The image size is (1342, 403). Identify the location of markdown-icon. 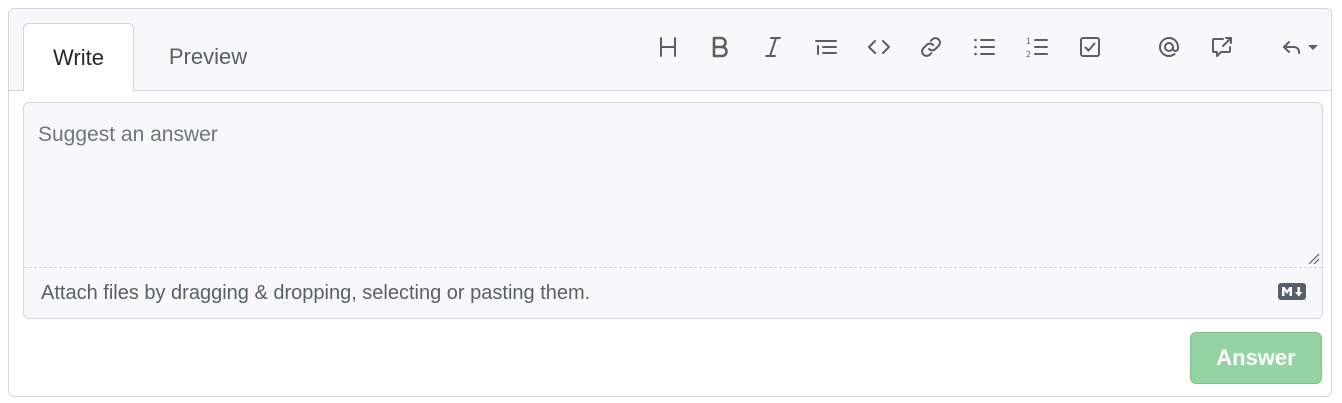
(1292, 294).